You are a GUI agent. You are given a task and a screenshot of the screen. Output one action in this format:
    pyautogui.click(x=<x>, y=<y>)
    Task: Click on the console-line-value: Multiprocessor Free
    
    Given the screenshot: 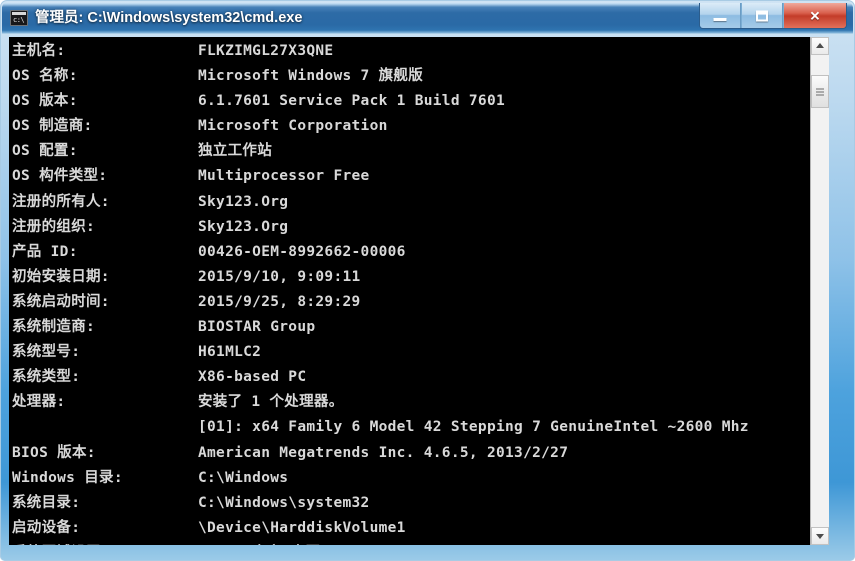 What is the action you would take?
    pyautogui.click(x=284, y=176)
    